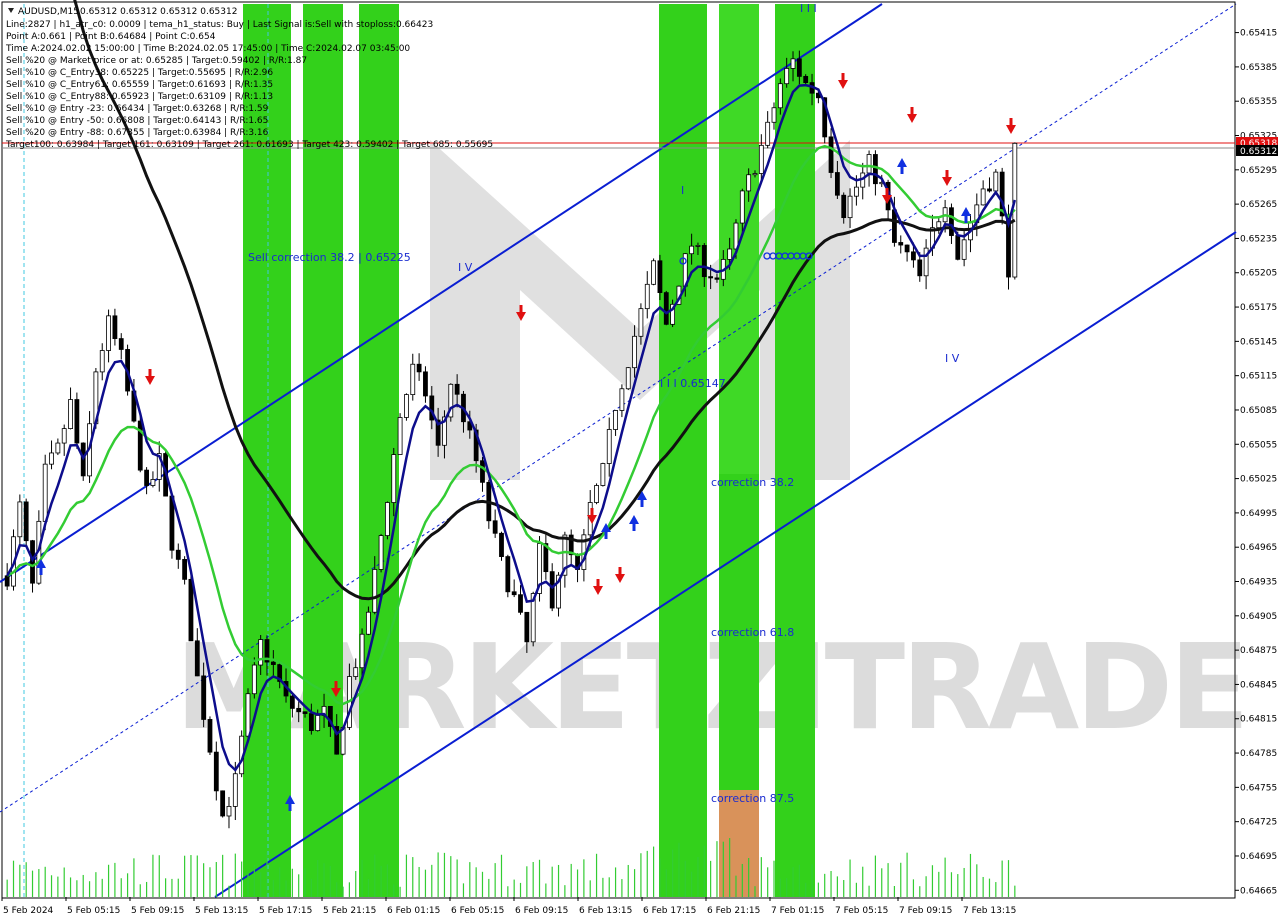  I want to click on wave-iv-right-label: I V, so click(952, 358).